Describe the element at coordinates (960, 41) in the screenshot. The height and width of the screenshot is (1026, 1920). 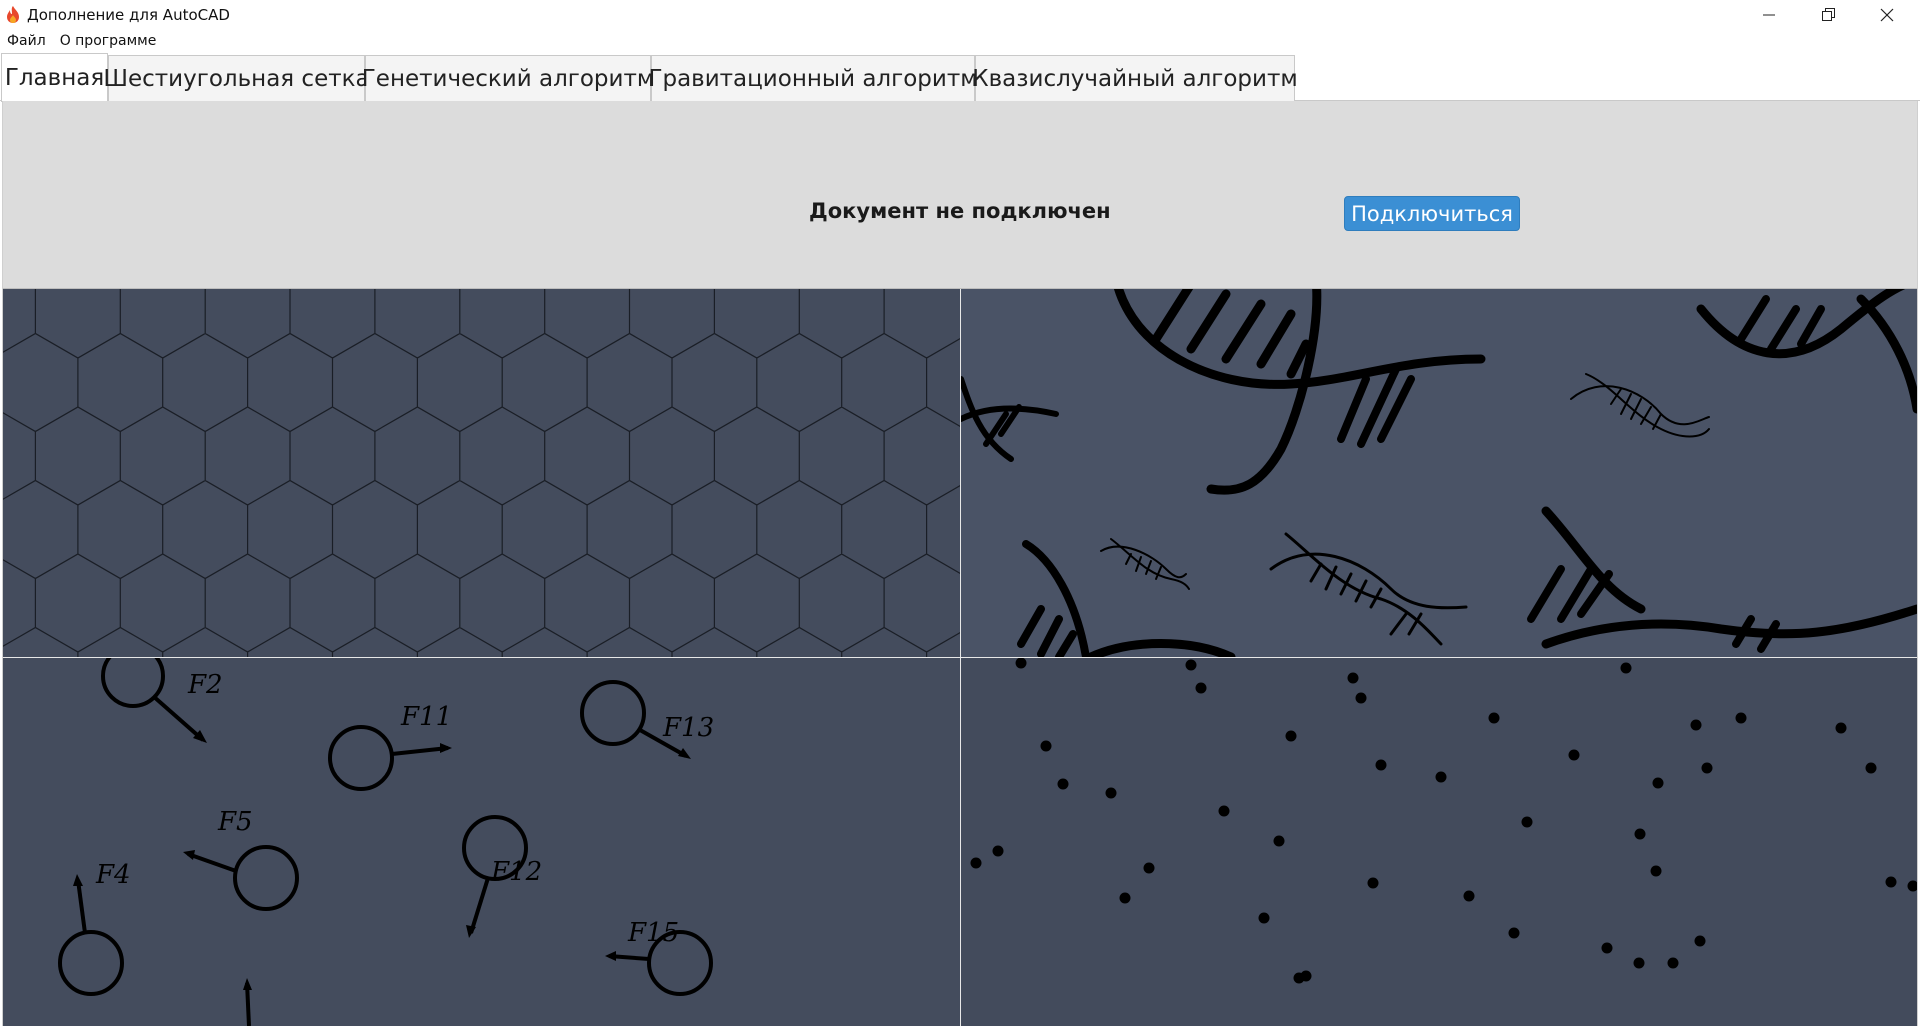
I see `menu-bar: Файл О программе` at that location.